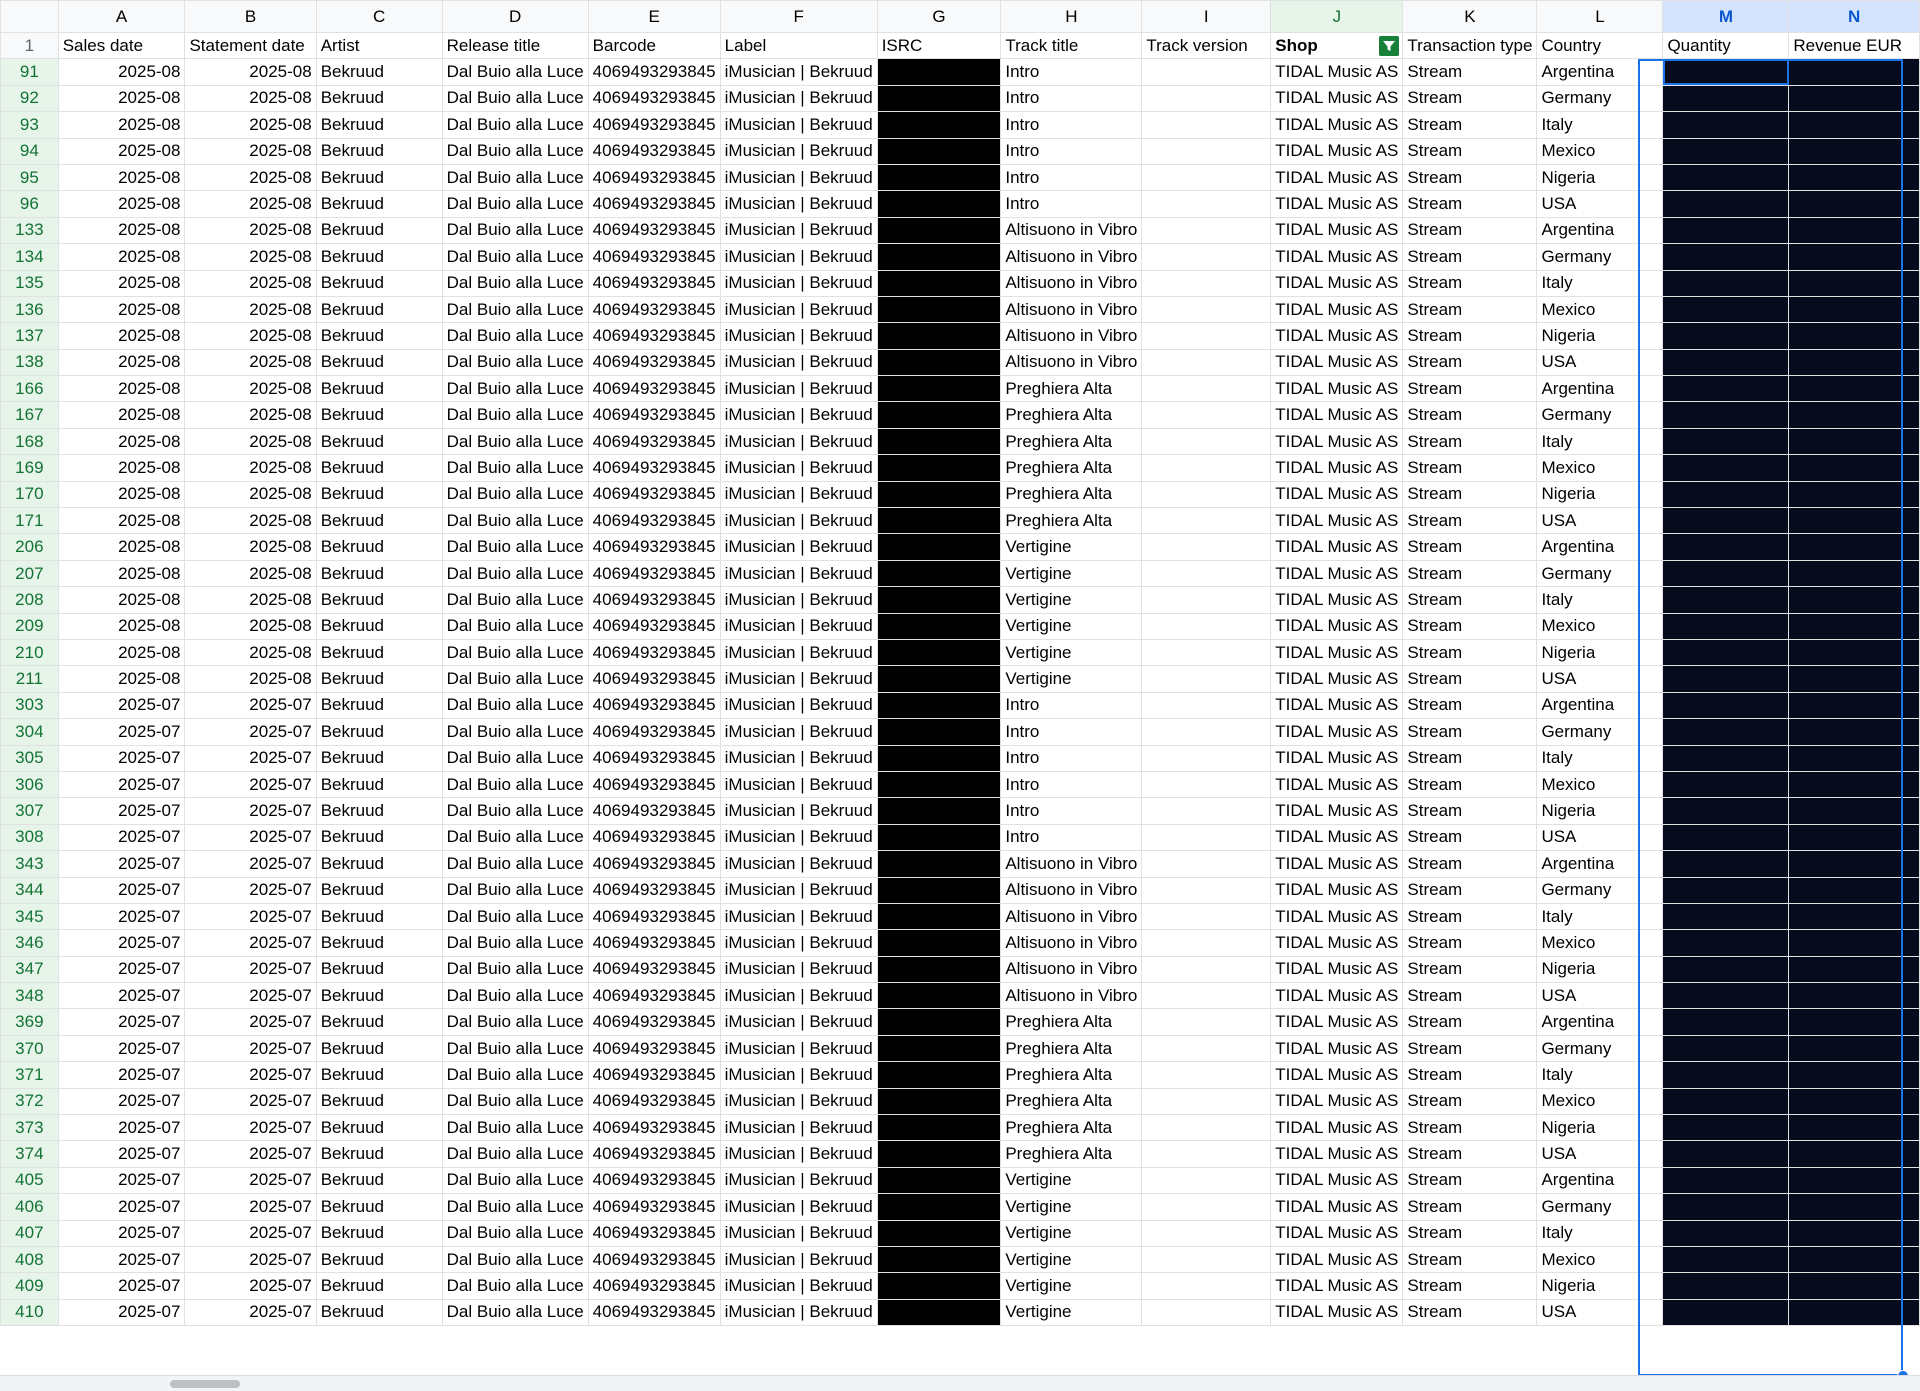  Describe the element at coordinates (29, 283) in the screenshot. I see `row-number: 135` at that location.